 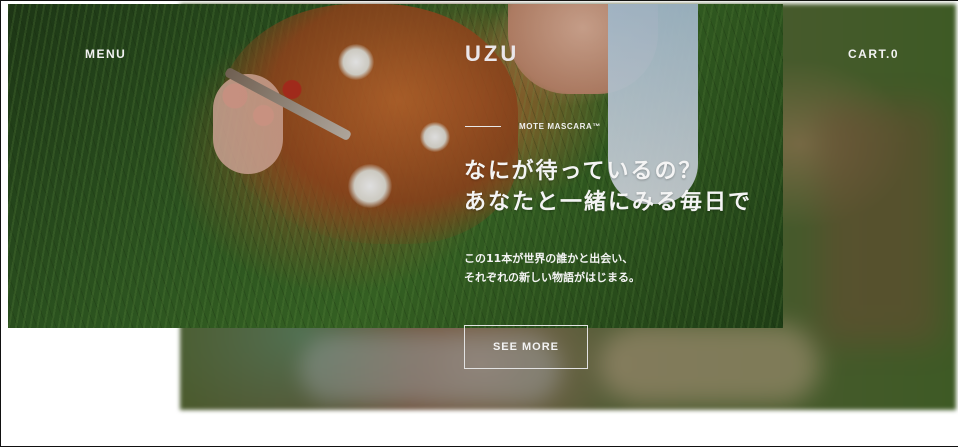 What do you see at coordinates (549, 258) in the screenshot?
I see `subtext-line: この11本が世界の誰かと出会い、` at bounding box center [549, 258].